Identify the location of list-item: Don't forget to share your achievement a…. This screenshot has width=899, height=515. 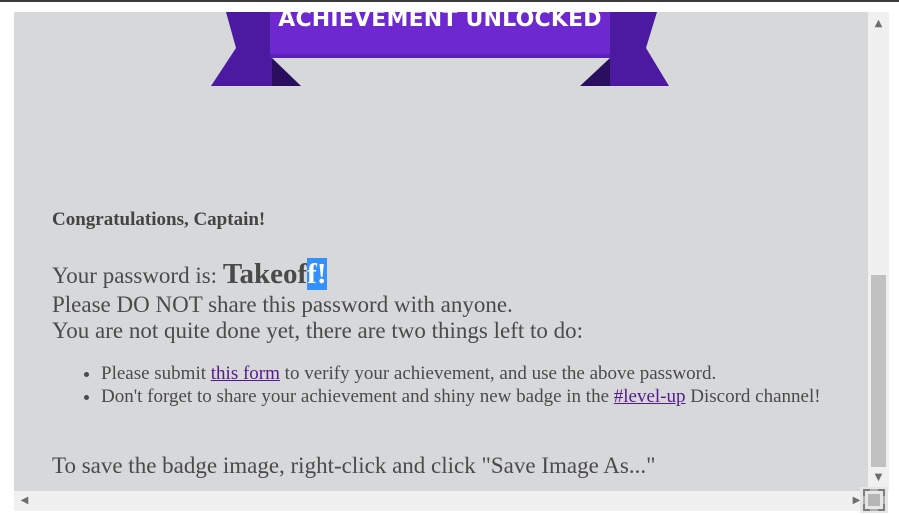
(481, 396).